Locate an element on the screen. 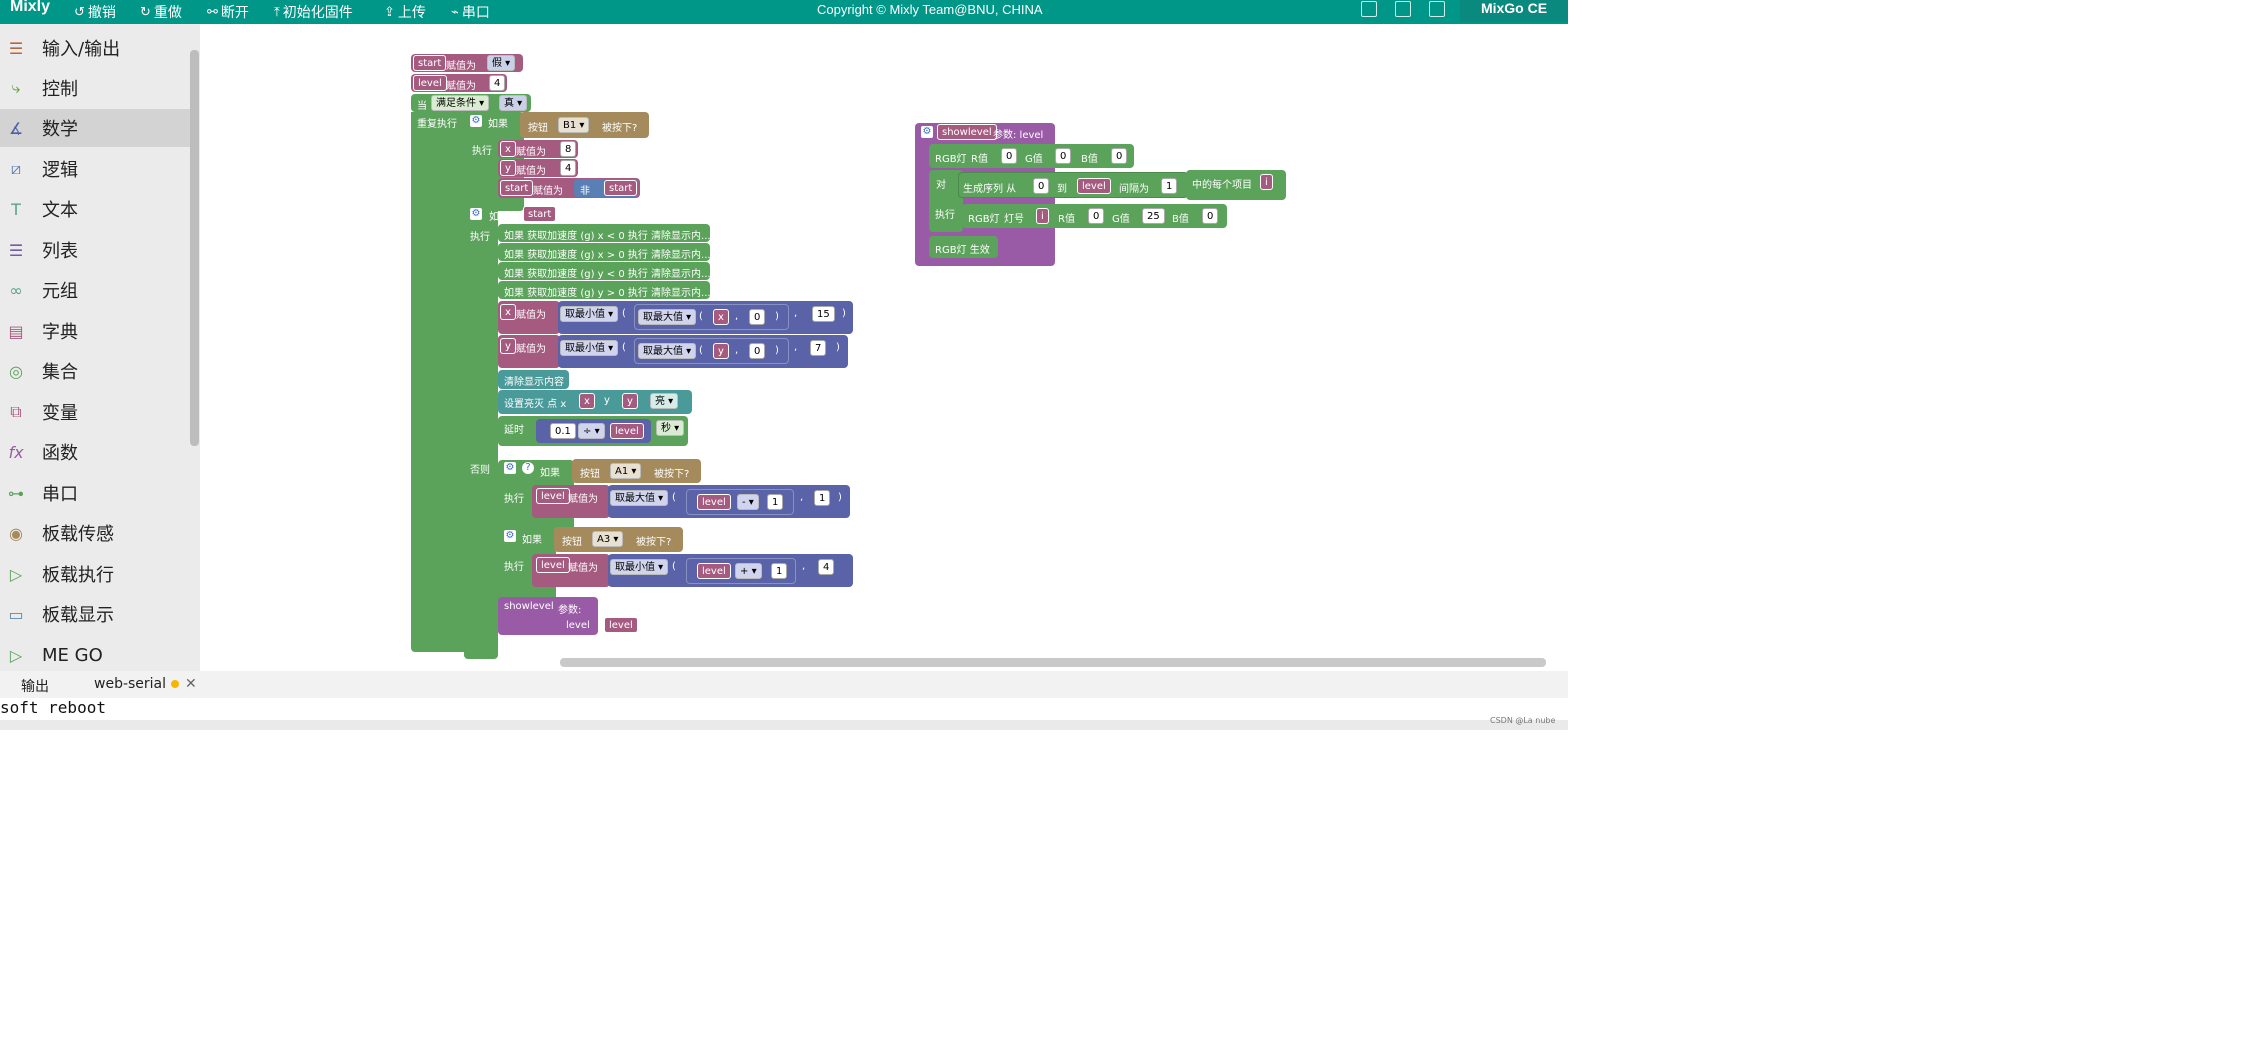  category-function: fx 函数 is located at coordinates (95, 452).